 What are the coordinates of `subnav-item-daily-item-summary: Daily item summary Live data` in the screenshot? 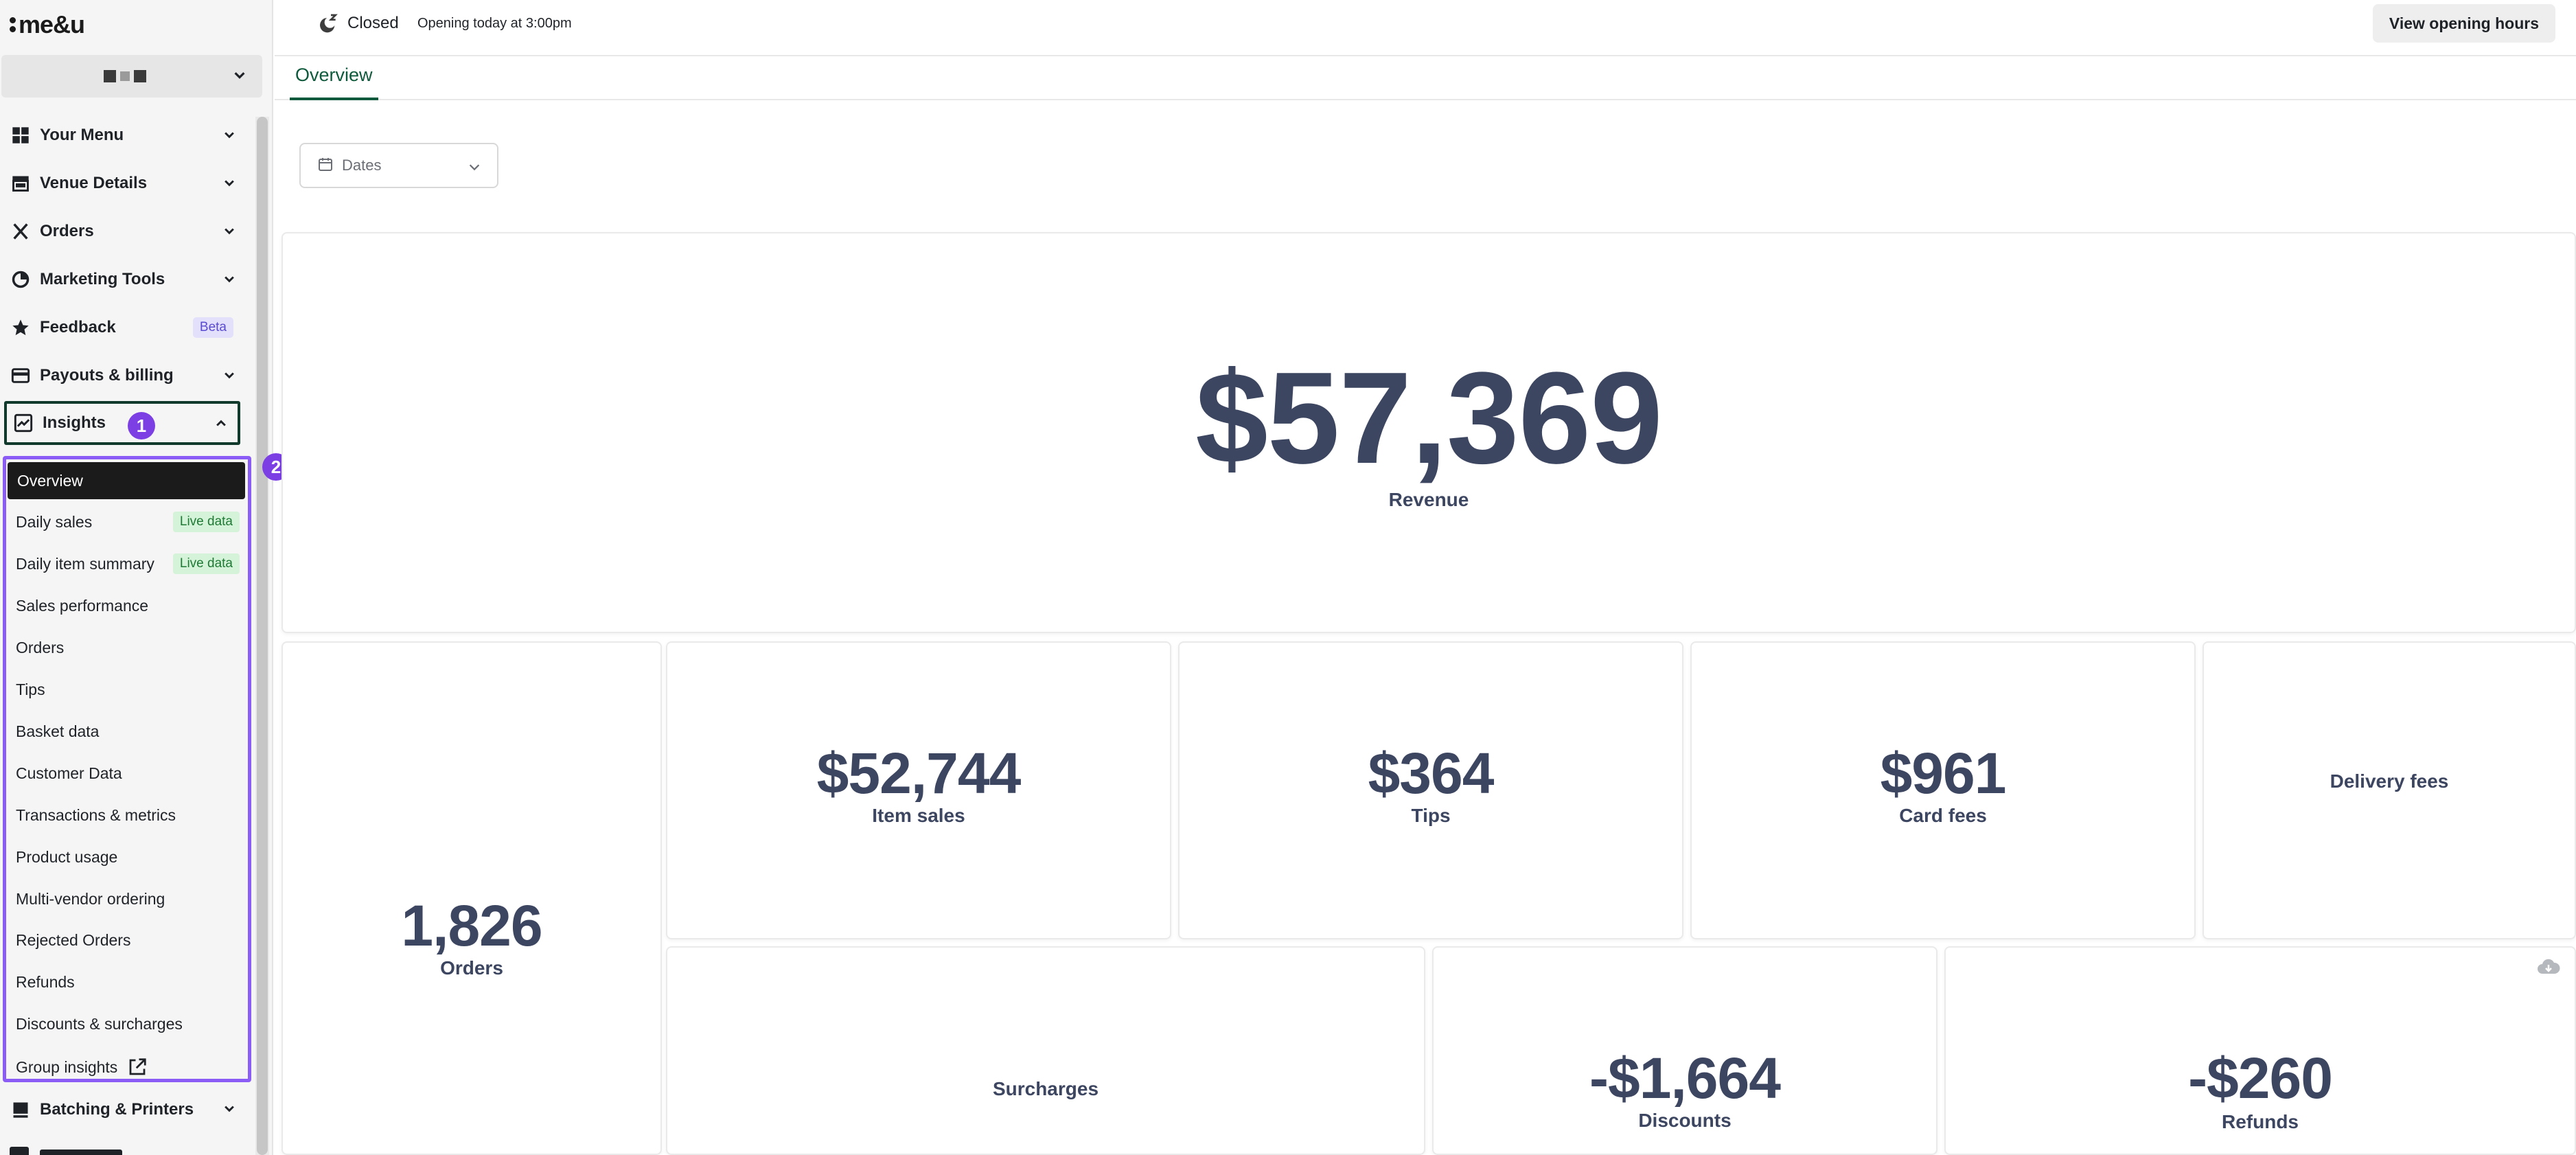 It's located at (126, 563).